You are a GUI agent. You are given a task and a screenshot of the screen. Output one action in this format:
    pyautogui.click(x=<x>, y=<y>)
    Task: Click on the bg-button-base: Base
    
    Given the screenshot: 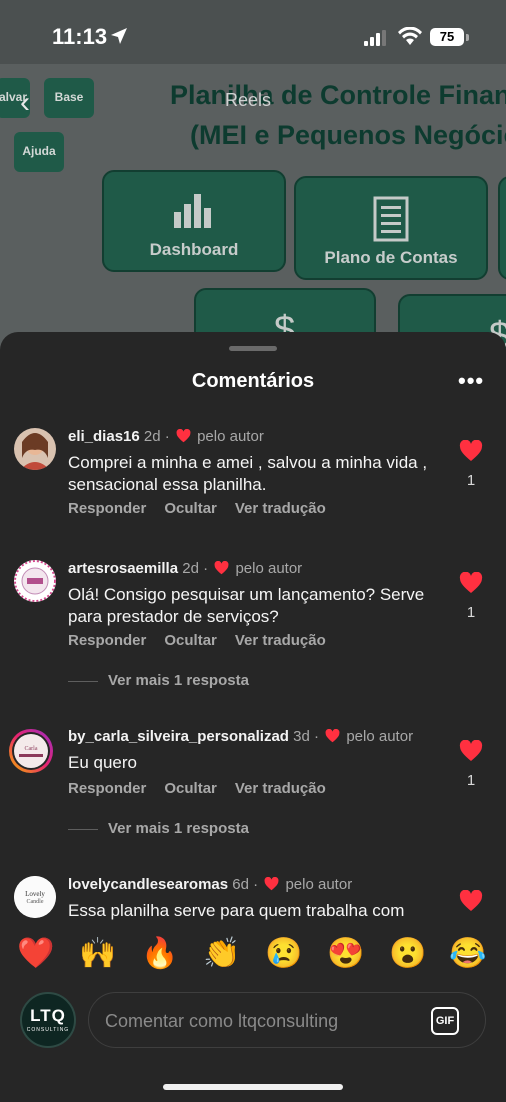 What is the action you would take?
    pyautogui.click(x=69, y=98)
    